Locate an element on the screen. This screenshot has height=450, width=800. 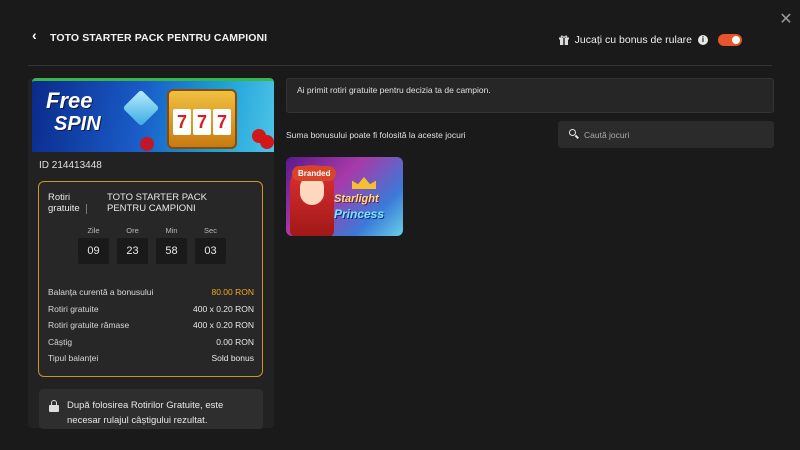
timer-minutes: Min 58 is located at coordinates (171, 245).